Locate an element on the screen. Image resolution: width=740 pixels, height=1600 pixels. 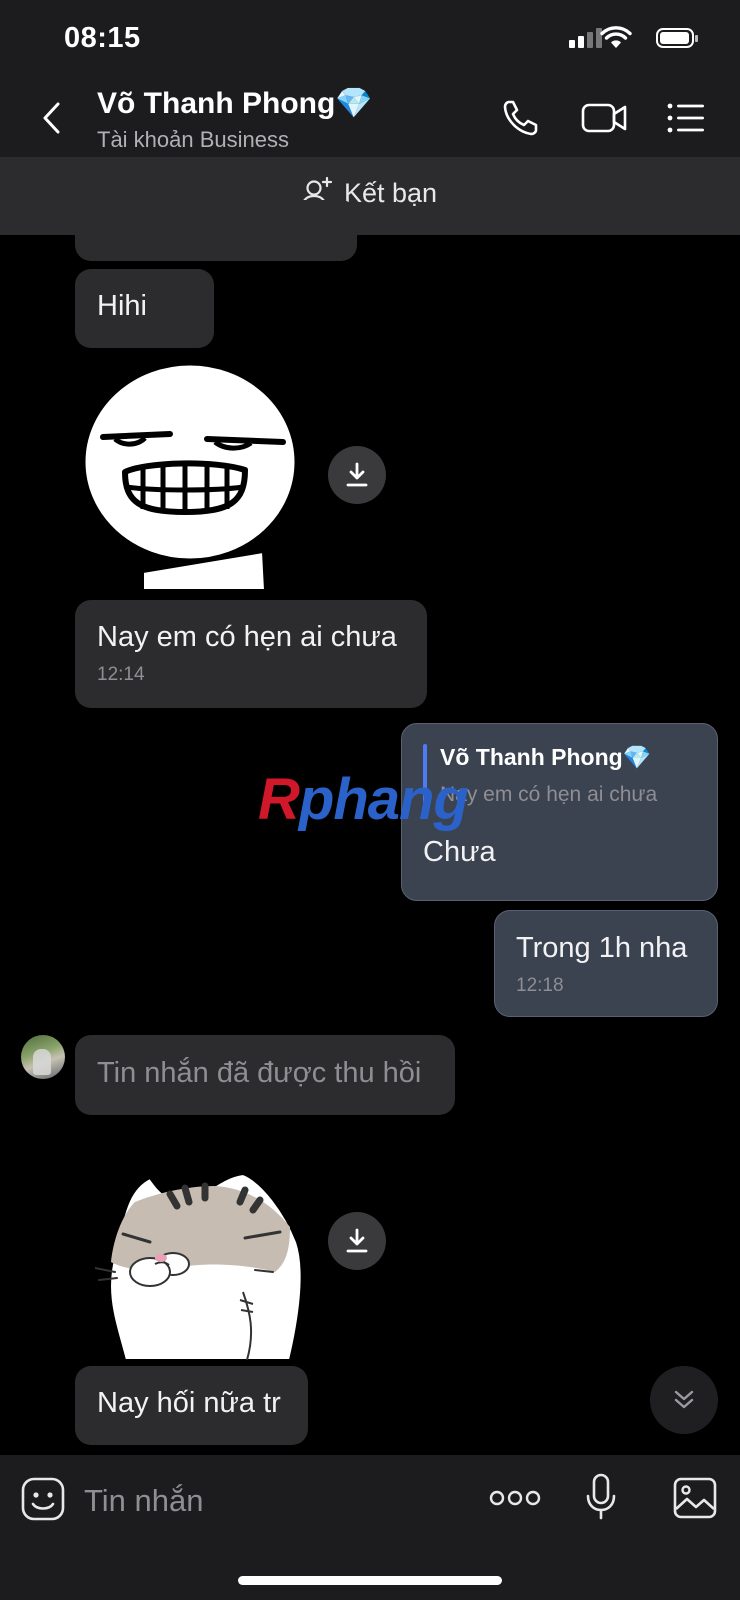
message-text: Nay em có hẹn ai chưa is located at coordinates (247, 637).